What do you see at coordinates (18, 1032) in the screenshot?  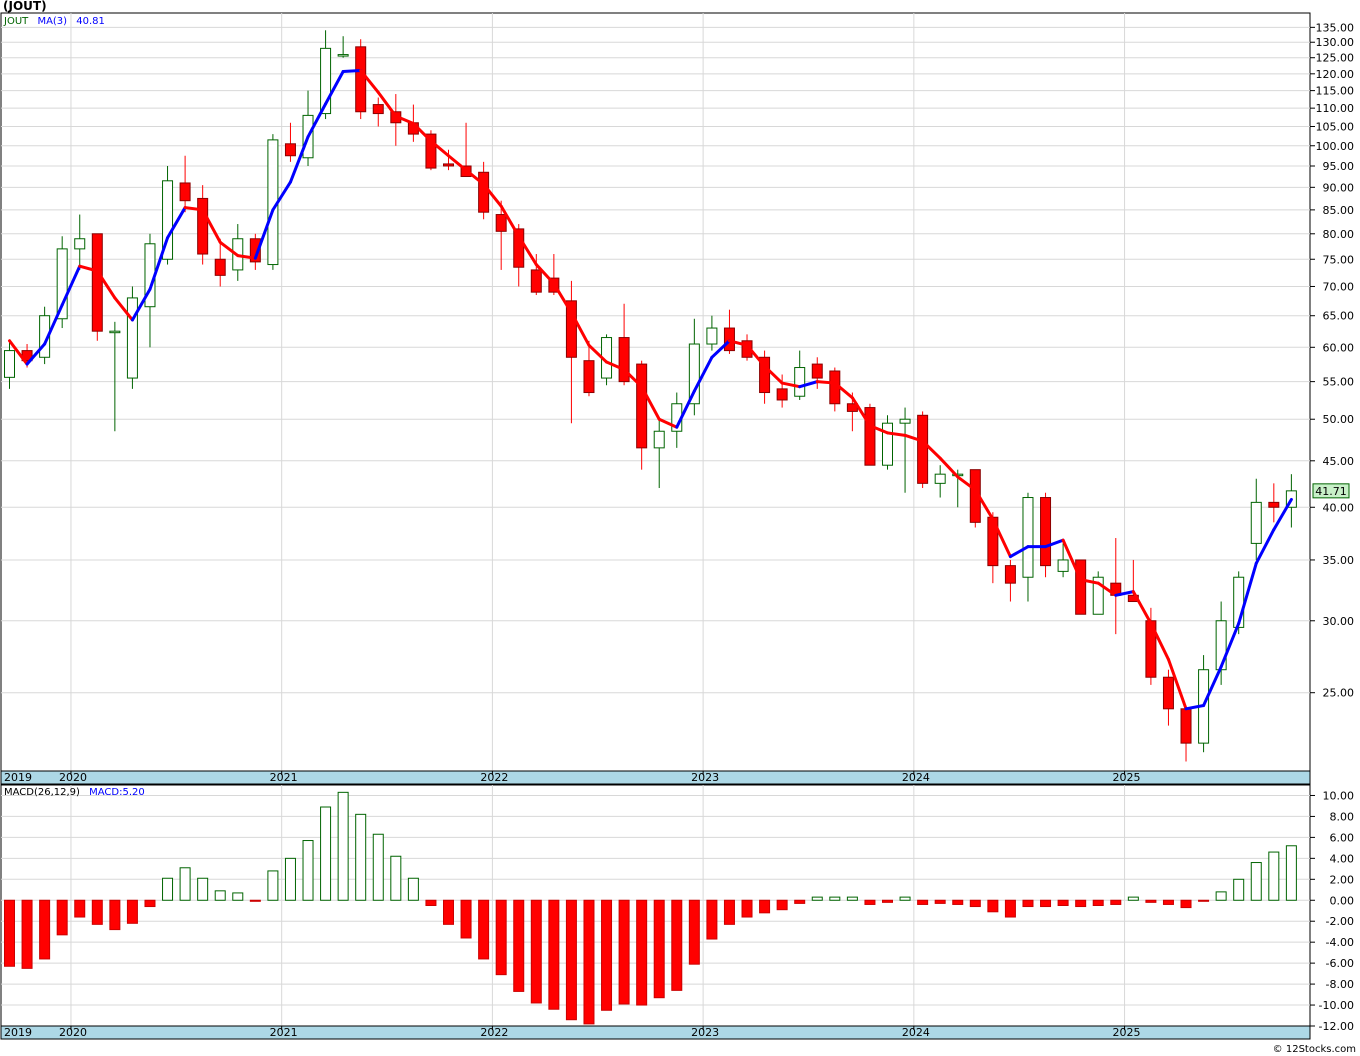 I see `year-label: 2019` at bounding box center [18, 1032].